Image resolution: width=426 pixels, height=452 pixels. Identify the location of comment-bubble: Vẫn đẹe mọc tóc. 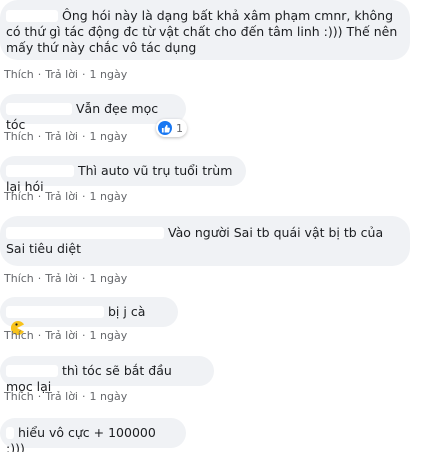
(93, 113).